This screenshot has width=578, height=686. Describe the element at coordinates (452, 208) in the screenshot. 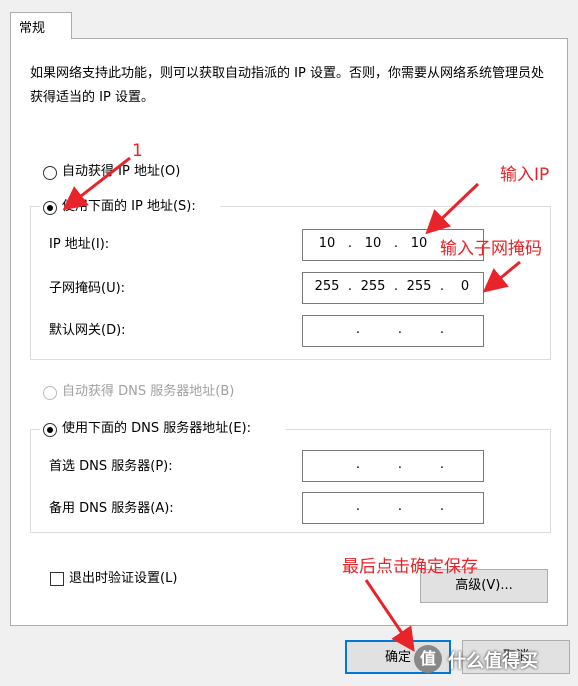

I see `arrow-to-ip-address` at that location.